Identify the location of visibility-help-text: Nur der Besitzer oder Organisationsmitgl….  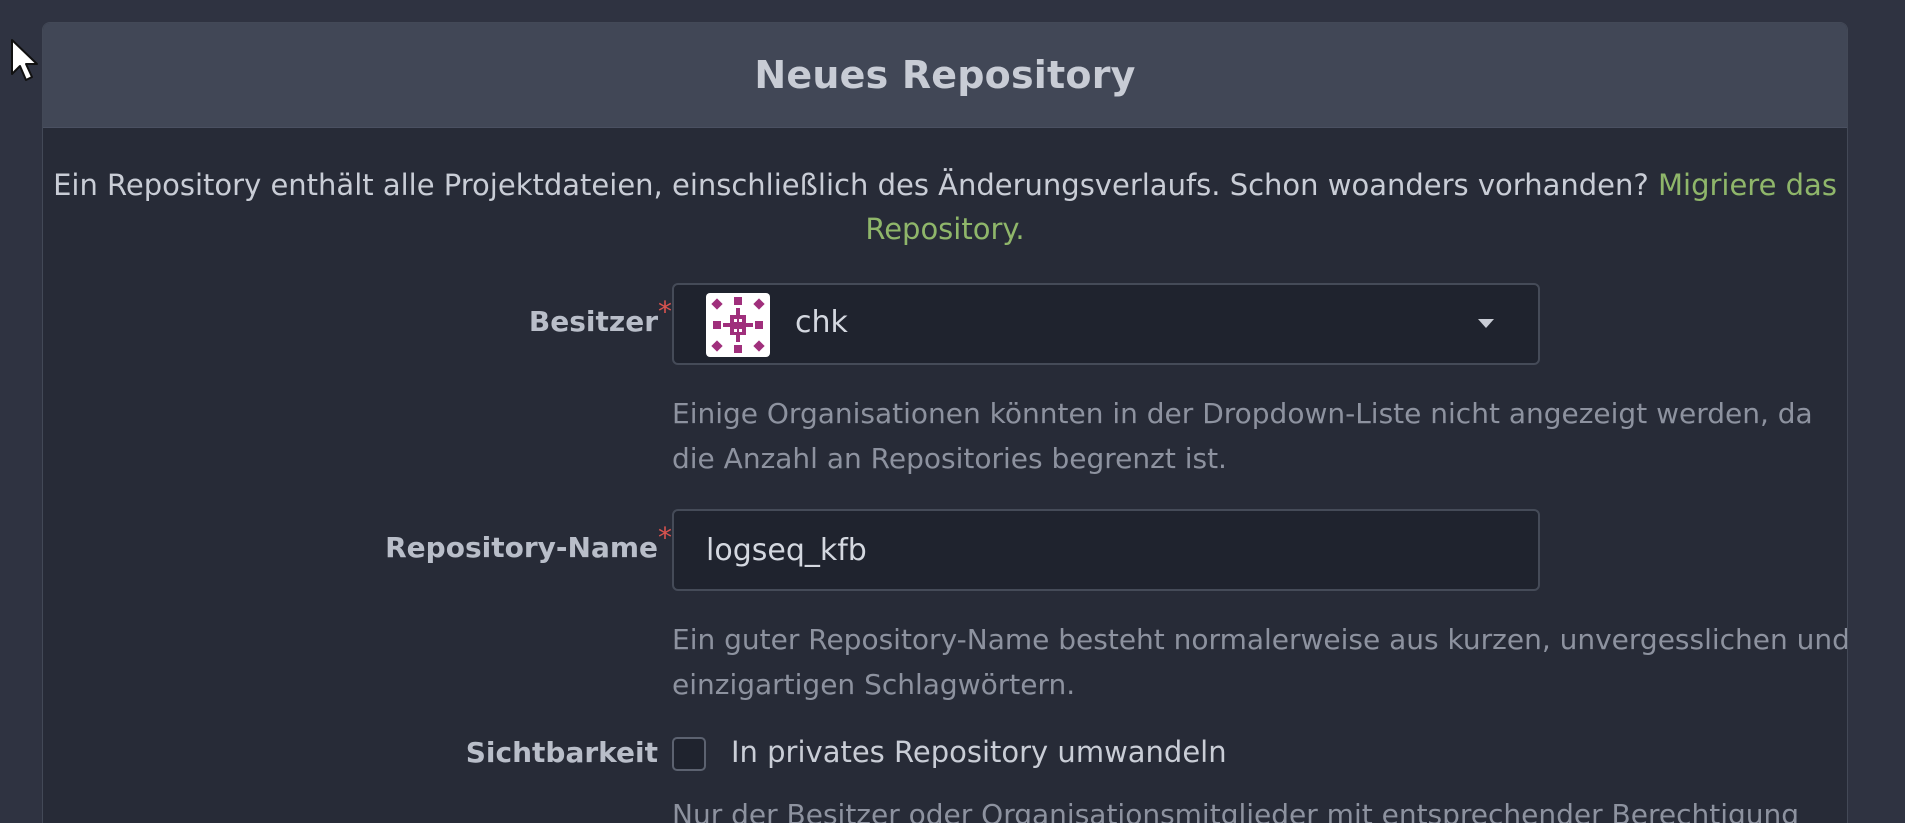
(1236, 810).